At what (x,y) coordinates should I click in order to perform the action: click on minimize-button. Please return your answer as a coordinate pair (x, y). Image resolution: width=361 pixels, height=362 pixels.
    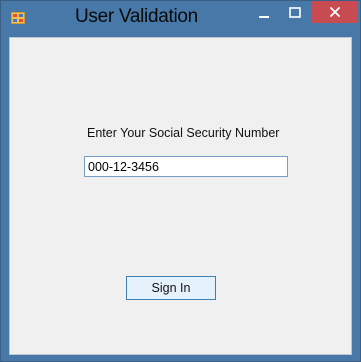
    Looking at the image, I should click on (264, 13).